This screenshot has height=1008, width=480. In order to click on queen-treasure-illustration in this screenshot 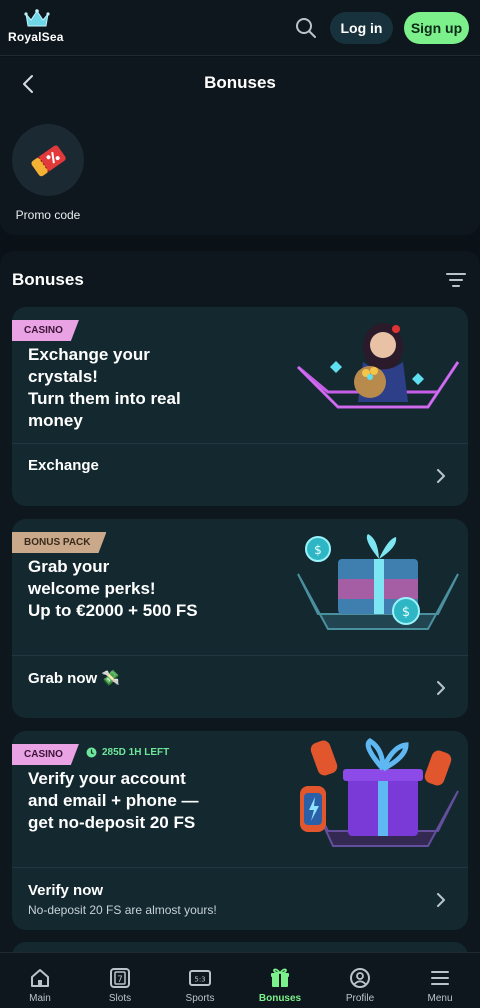, I will do `click(378, 366)`.